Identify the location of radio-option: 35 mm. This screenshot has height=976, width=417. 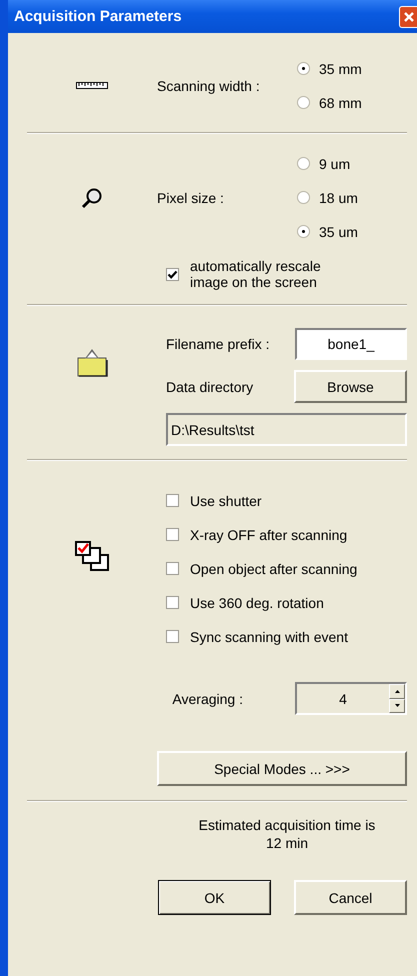
(329, 68).